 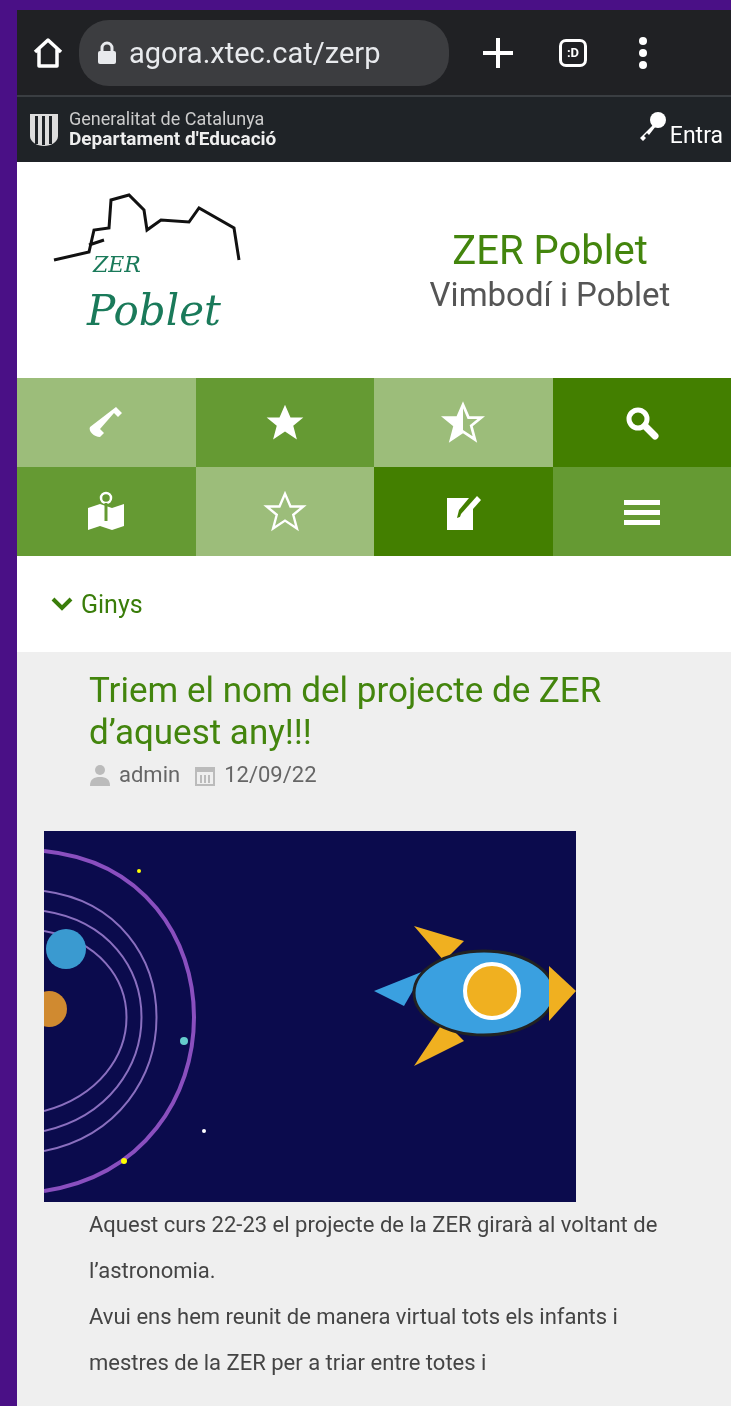 What do you see at coordinates (643, 52) in the screenshot?
I see `more-options-icon` at bounding box center [643, 52].